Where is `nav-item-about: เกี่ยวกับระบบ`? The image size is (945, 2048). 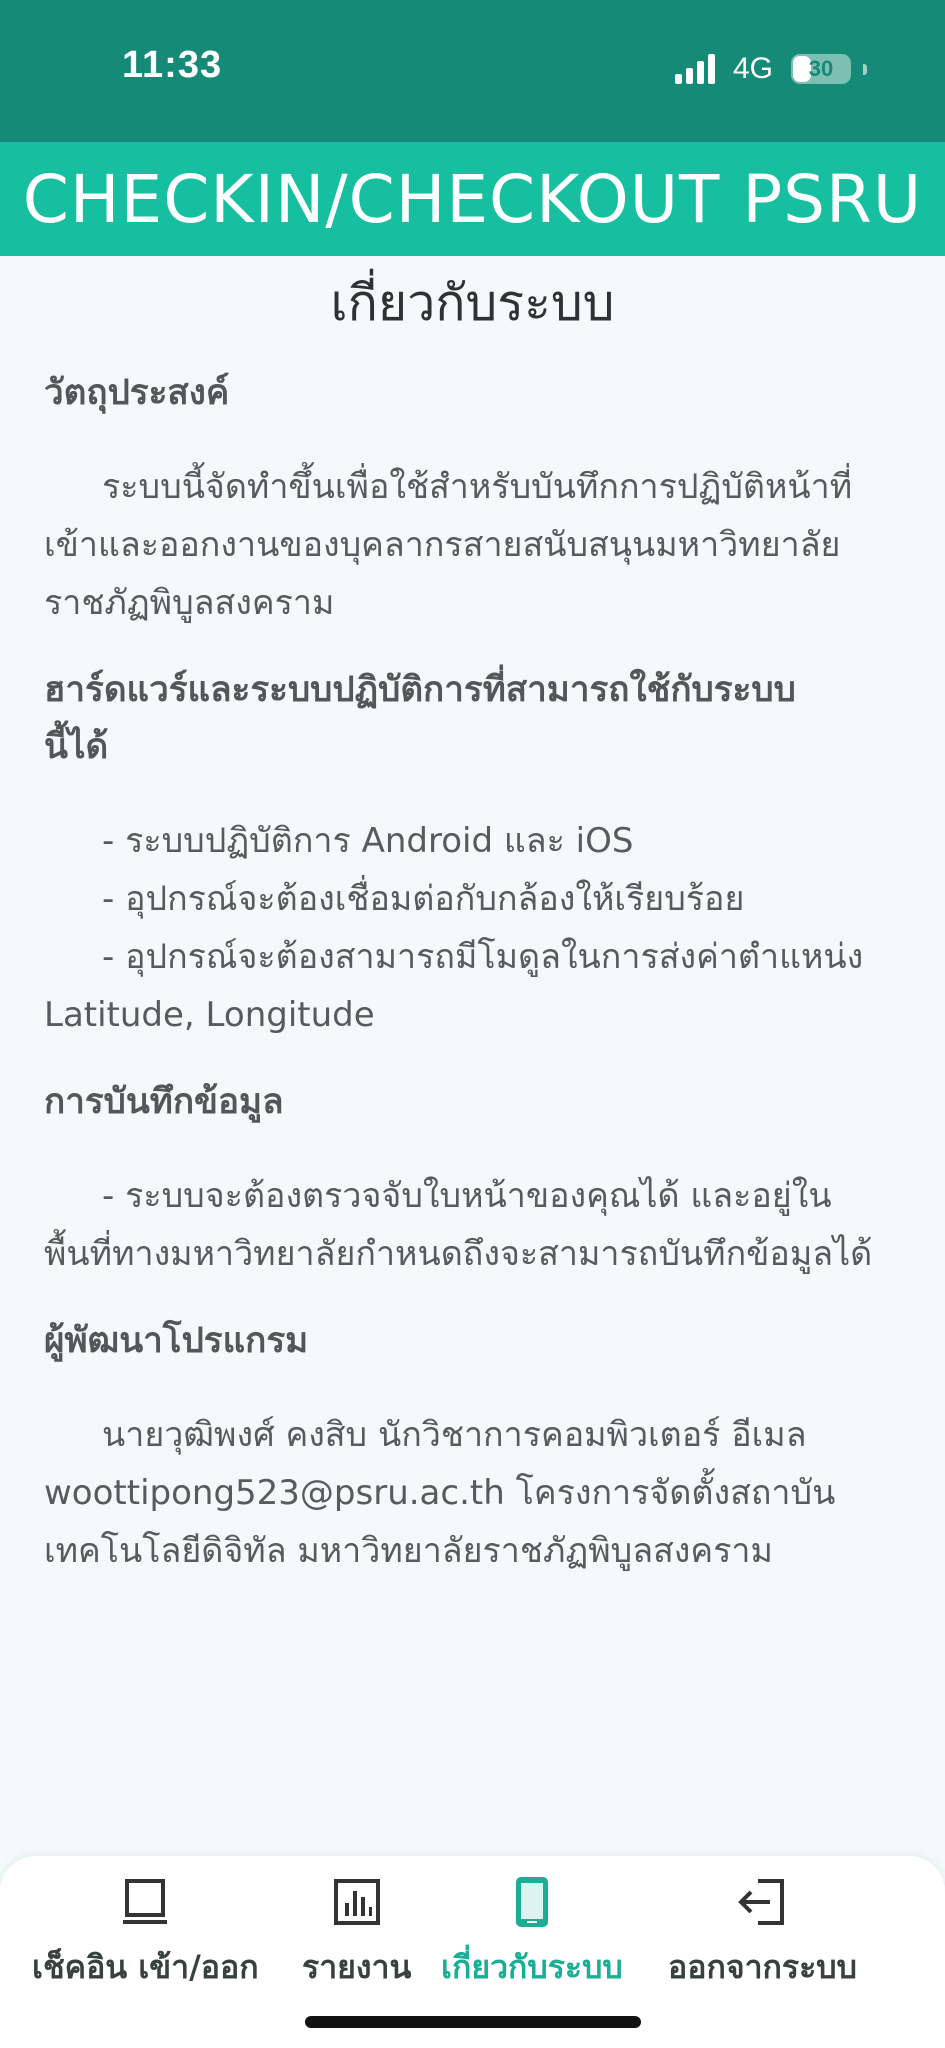 nav-item-about: เกี่ยวกับระบบ is located at coordinates (532, 1932).